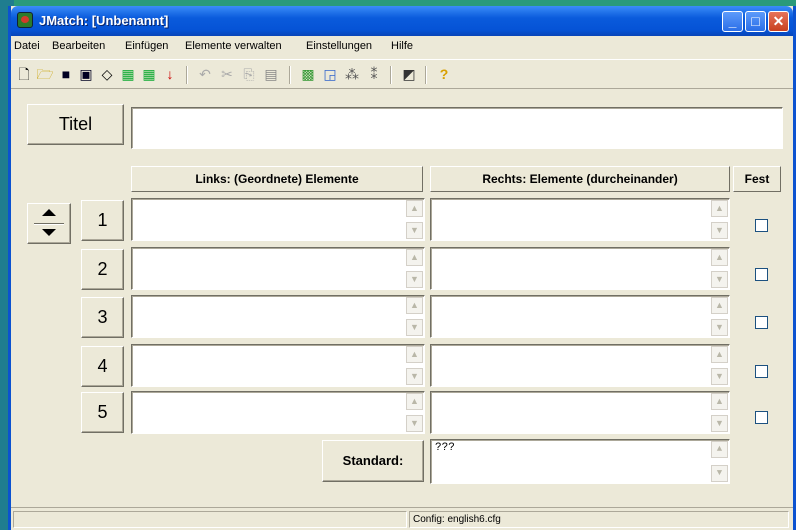 This screenshot has width=796, height=530. What do you see at coordinates (107, 74) in the screenshot?
I see `eraser-icon: ◇` at bounding box center [107, 74].